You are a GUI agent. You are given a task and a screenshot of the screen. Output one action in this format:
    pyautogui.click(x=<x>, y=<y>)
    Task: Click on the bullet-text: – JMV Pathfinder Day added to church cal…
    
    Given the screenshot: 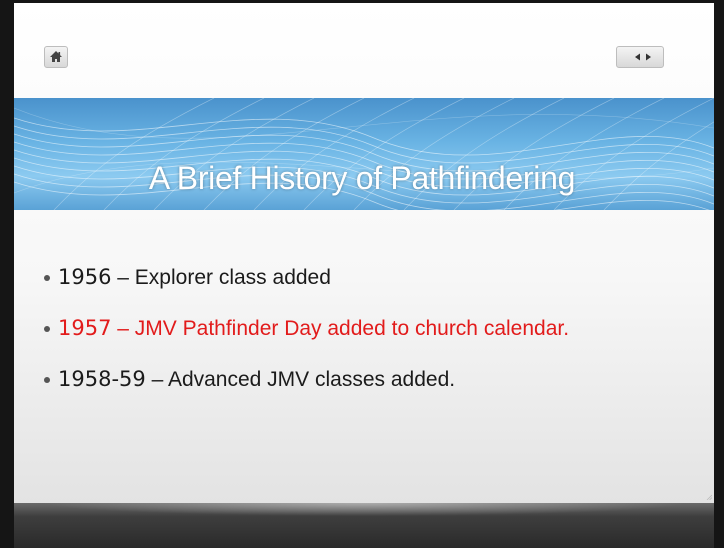 What is the action you would take?
    pyautogui.click(x=340, y=328)
    